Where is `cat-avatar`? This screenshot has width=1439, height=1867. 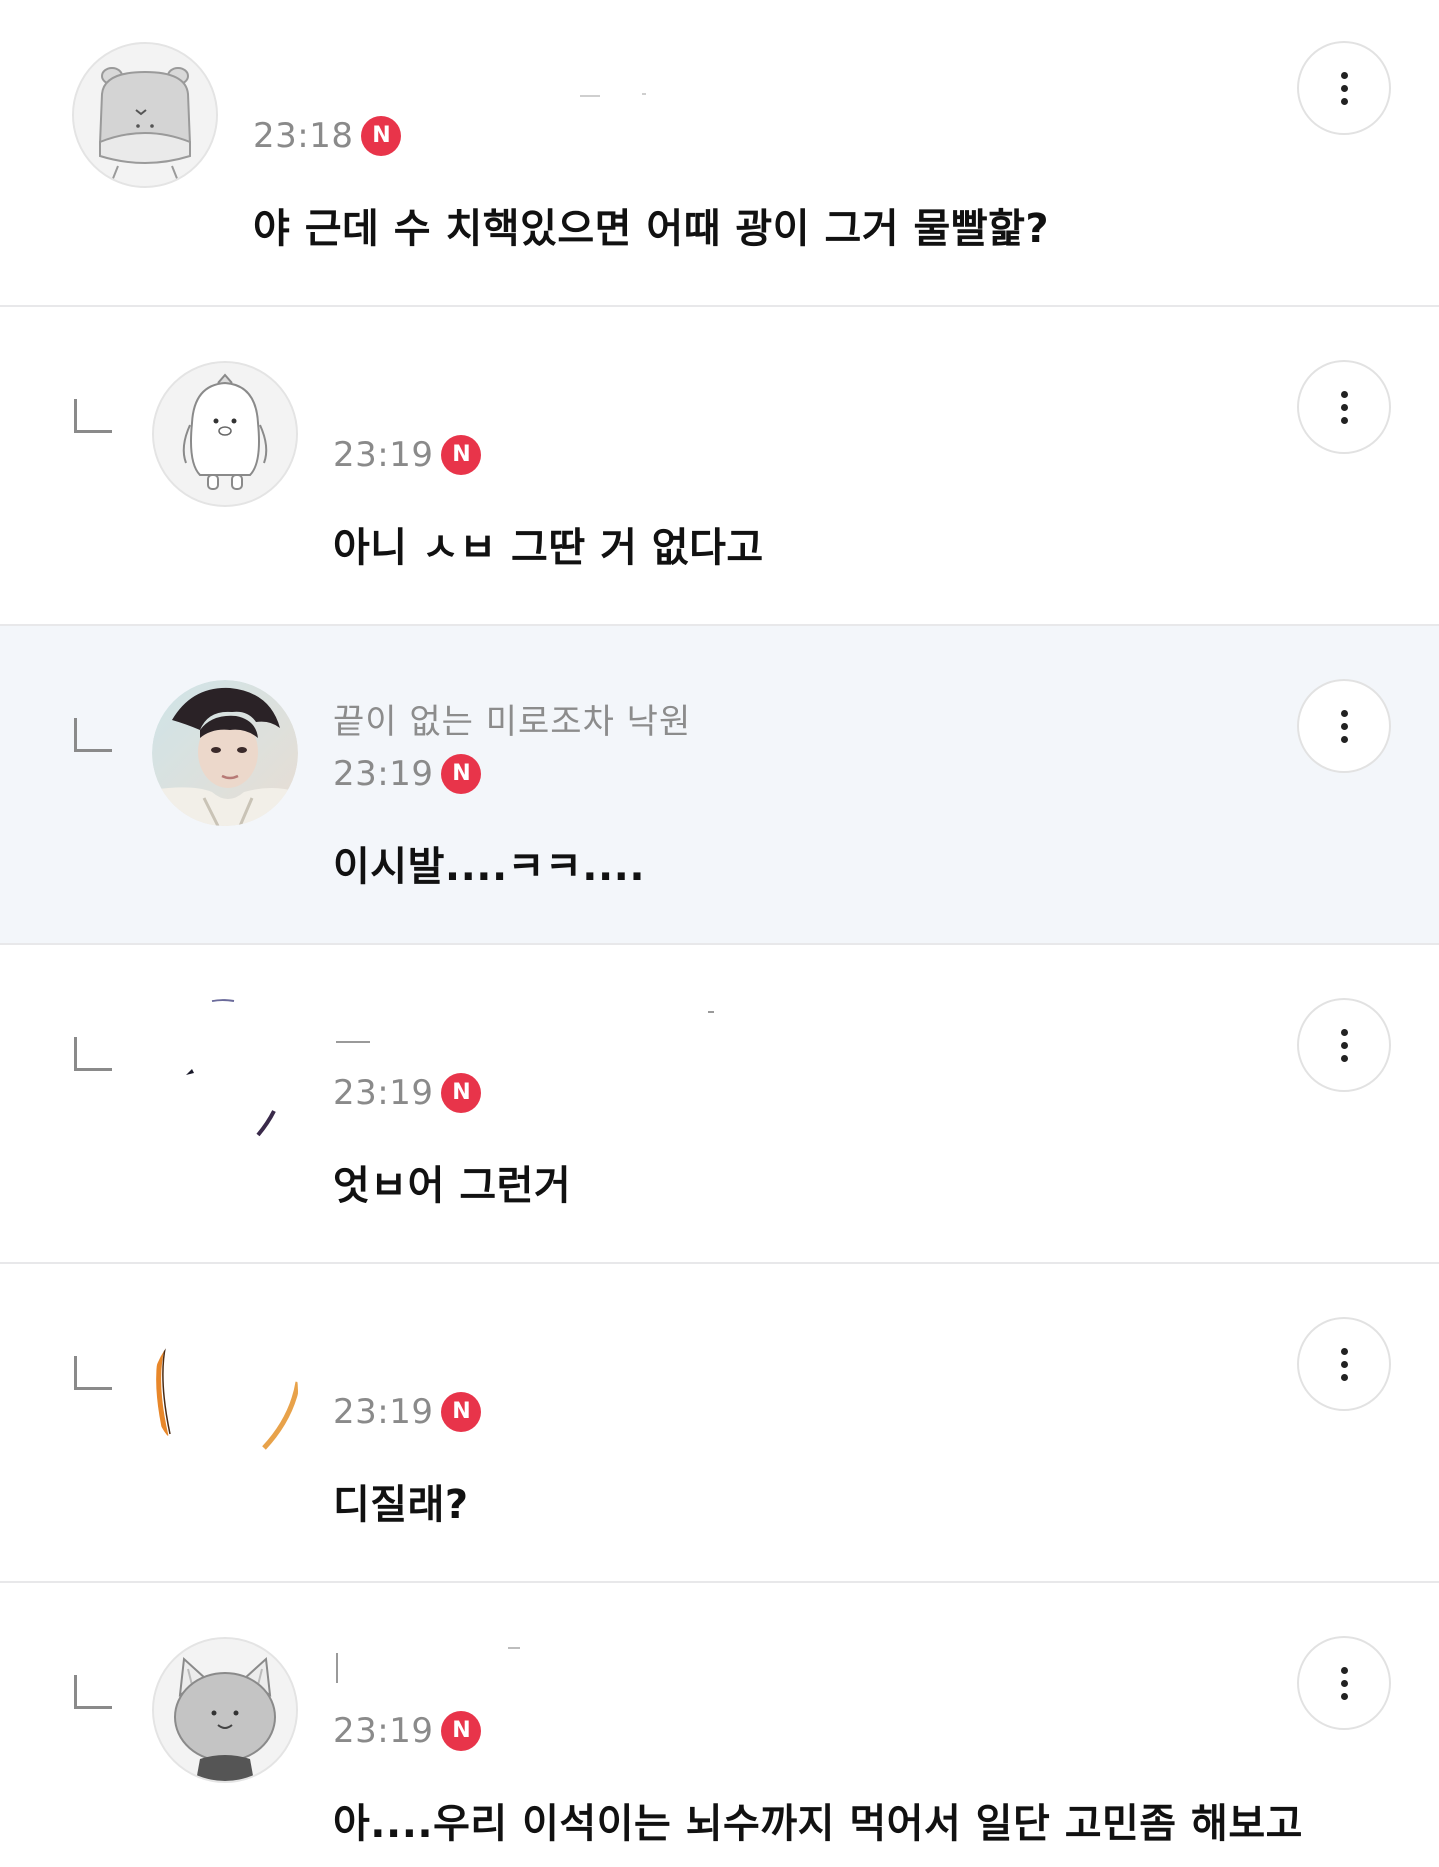
cat-avatar is located at coordinates (225, 1710).